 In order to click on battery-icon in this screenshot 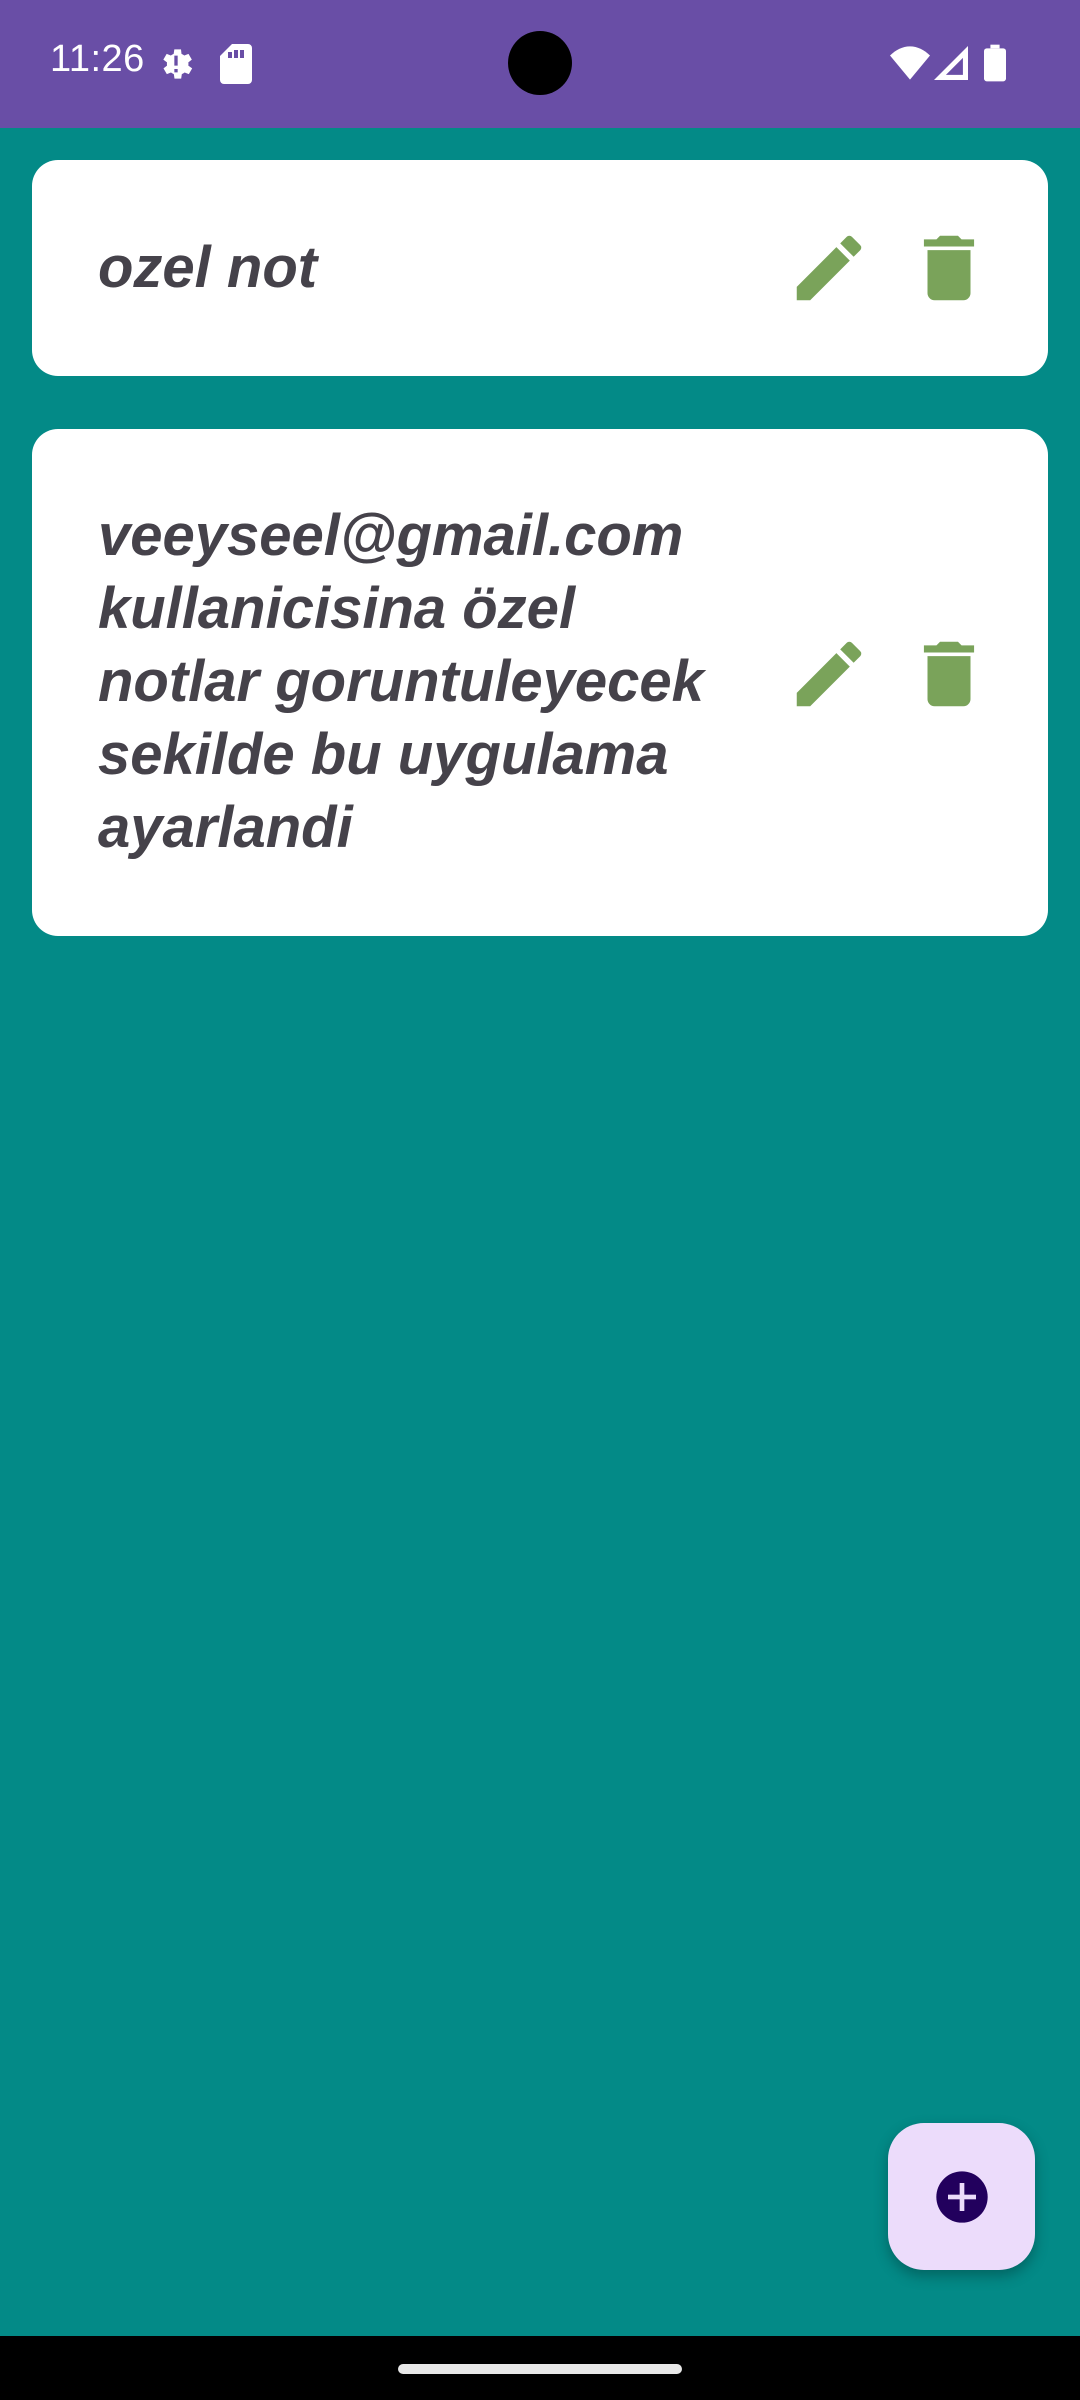, I will do `click(995, 63)`.